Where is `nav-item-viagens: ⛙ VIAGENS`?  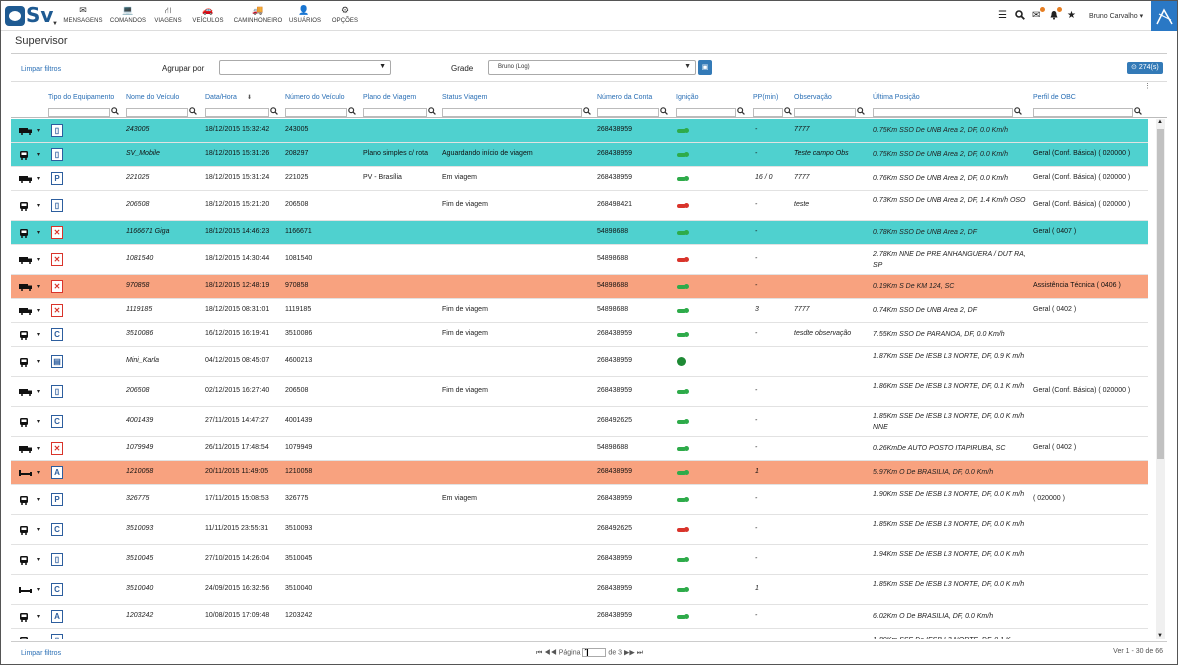 nav-item-viagens: ⛙ VIAGENS is located at coordinates (168, 17).